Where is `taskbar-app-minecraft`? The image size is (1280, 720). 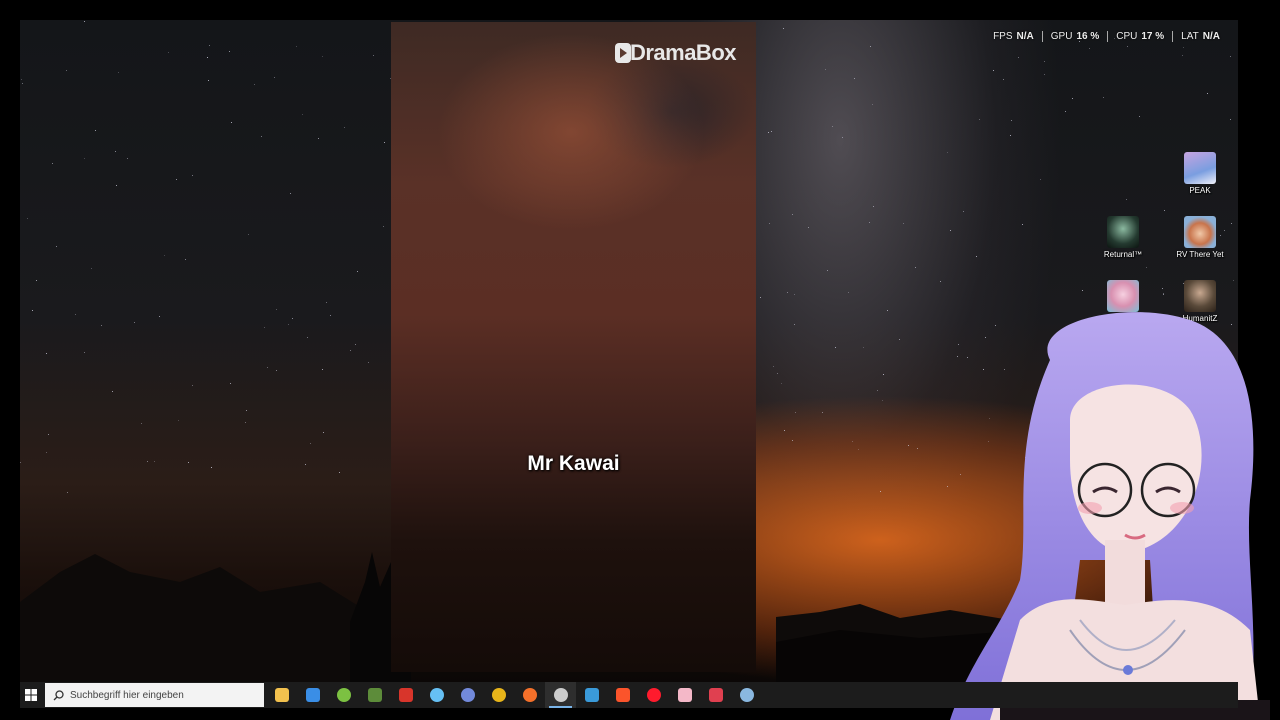
taskbar-app-minecraft is located at coordinates (374, 695).